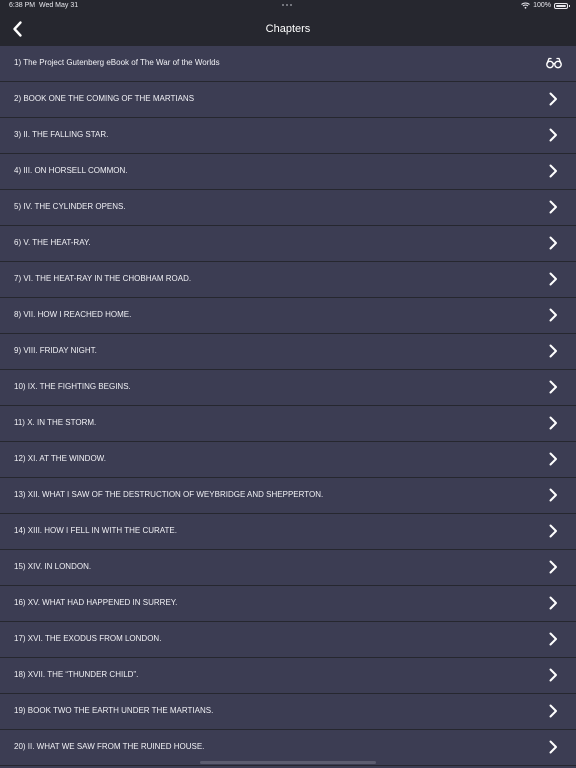 The image size is (576, 768). I want to click on chapter-row: 3) II. THE FALLING STAR., so click(288, 136).